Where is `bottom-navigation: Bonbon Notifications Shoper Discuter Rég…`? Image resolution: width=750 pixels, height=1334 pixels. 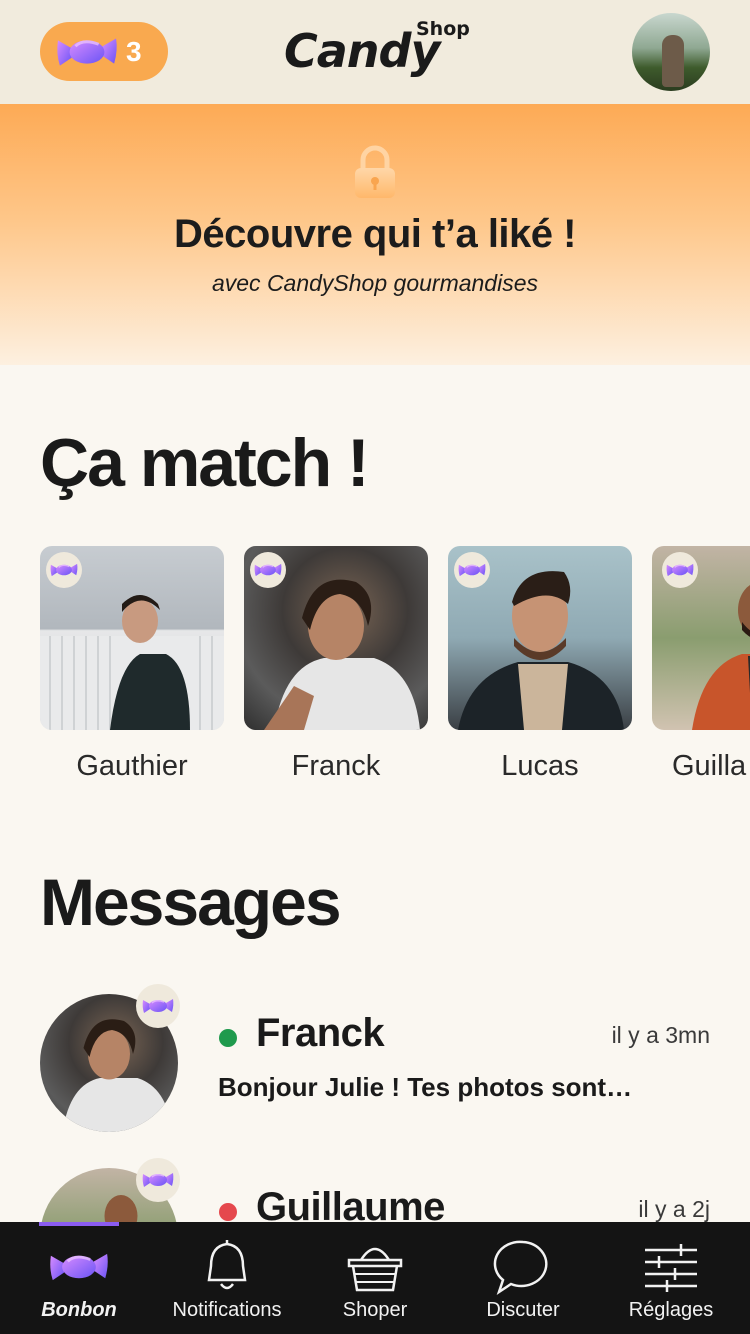 bottom-navigation: Bonbon Notifications Shoper Discuter Rég… is located at coordinates (375, 1278).